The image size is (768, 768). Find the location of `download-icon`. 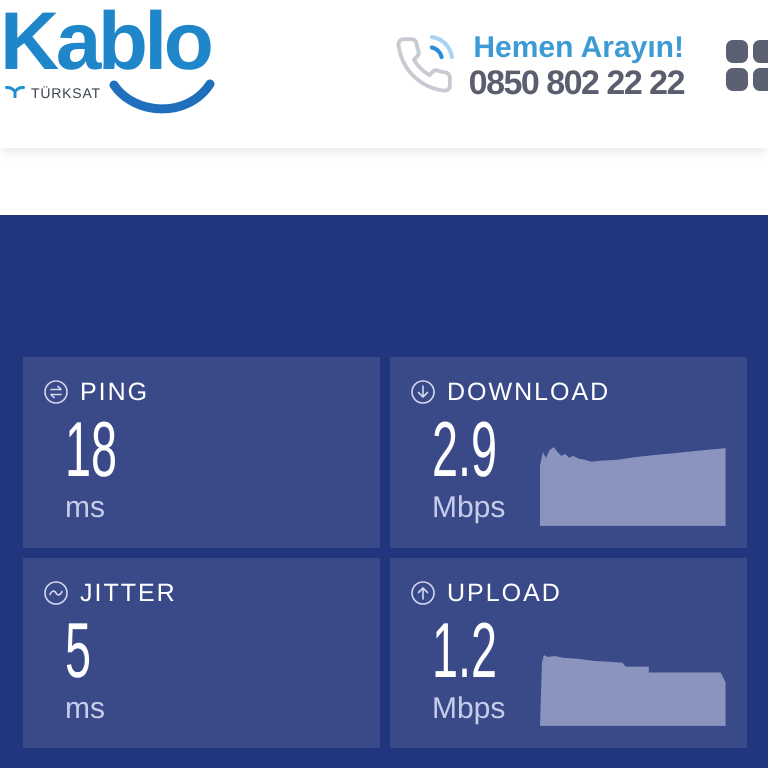

download-icon is located at coordinates (423, 392).